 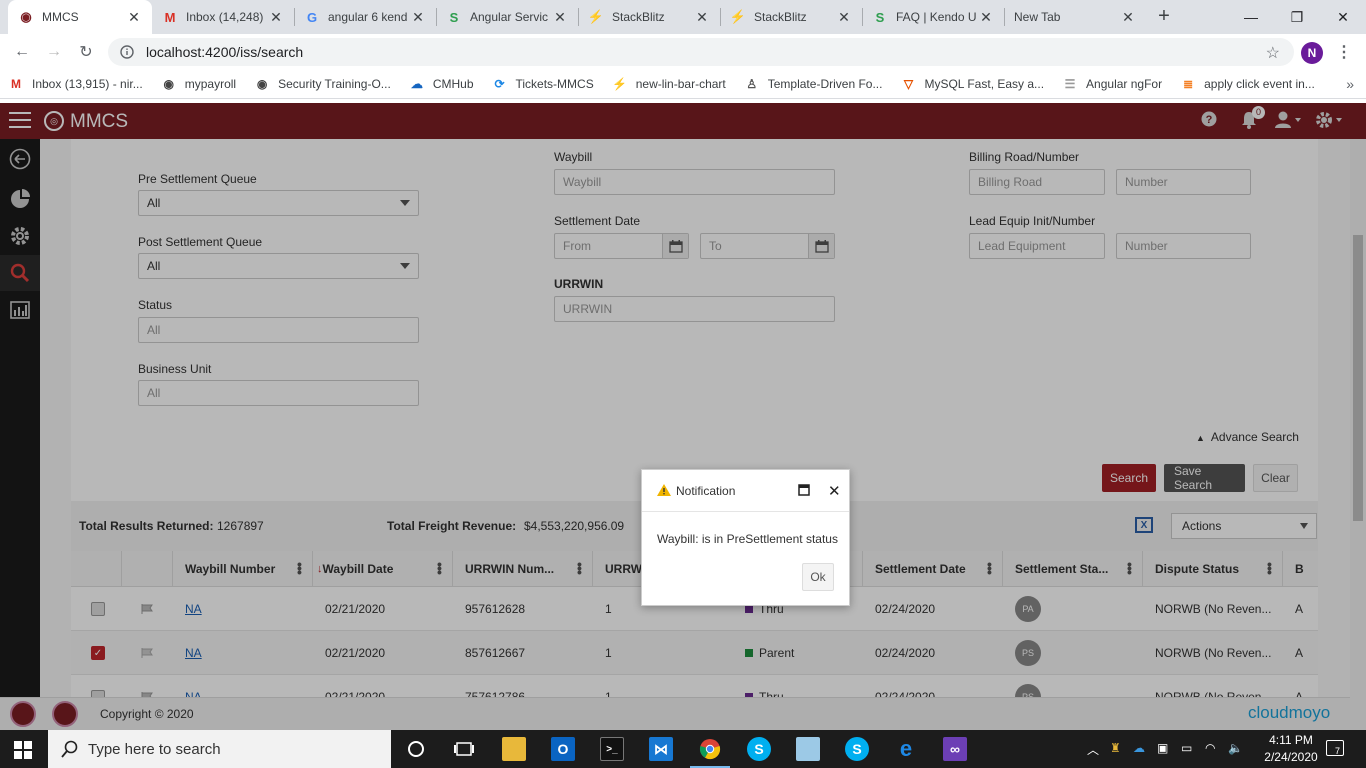 What do you see at coordinates (60, 17) in the screenshot?
I see `tab-title: MMCS` at bounding box center [60, 17].